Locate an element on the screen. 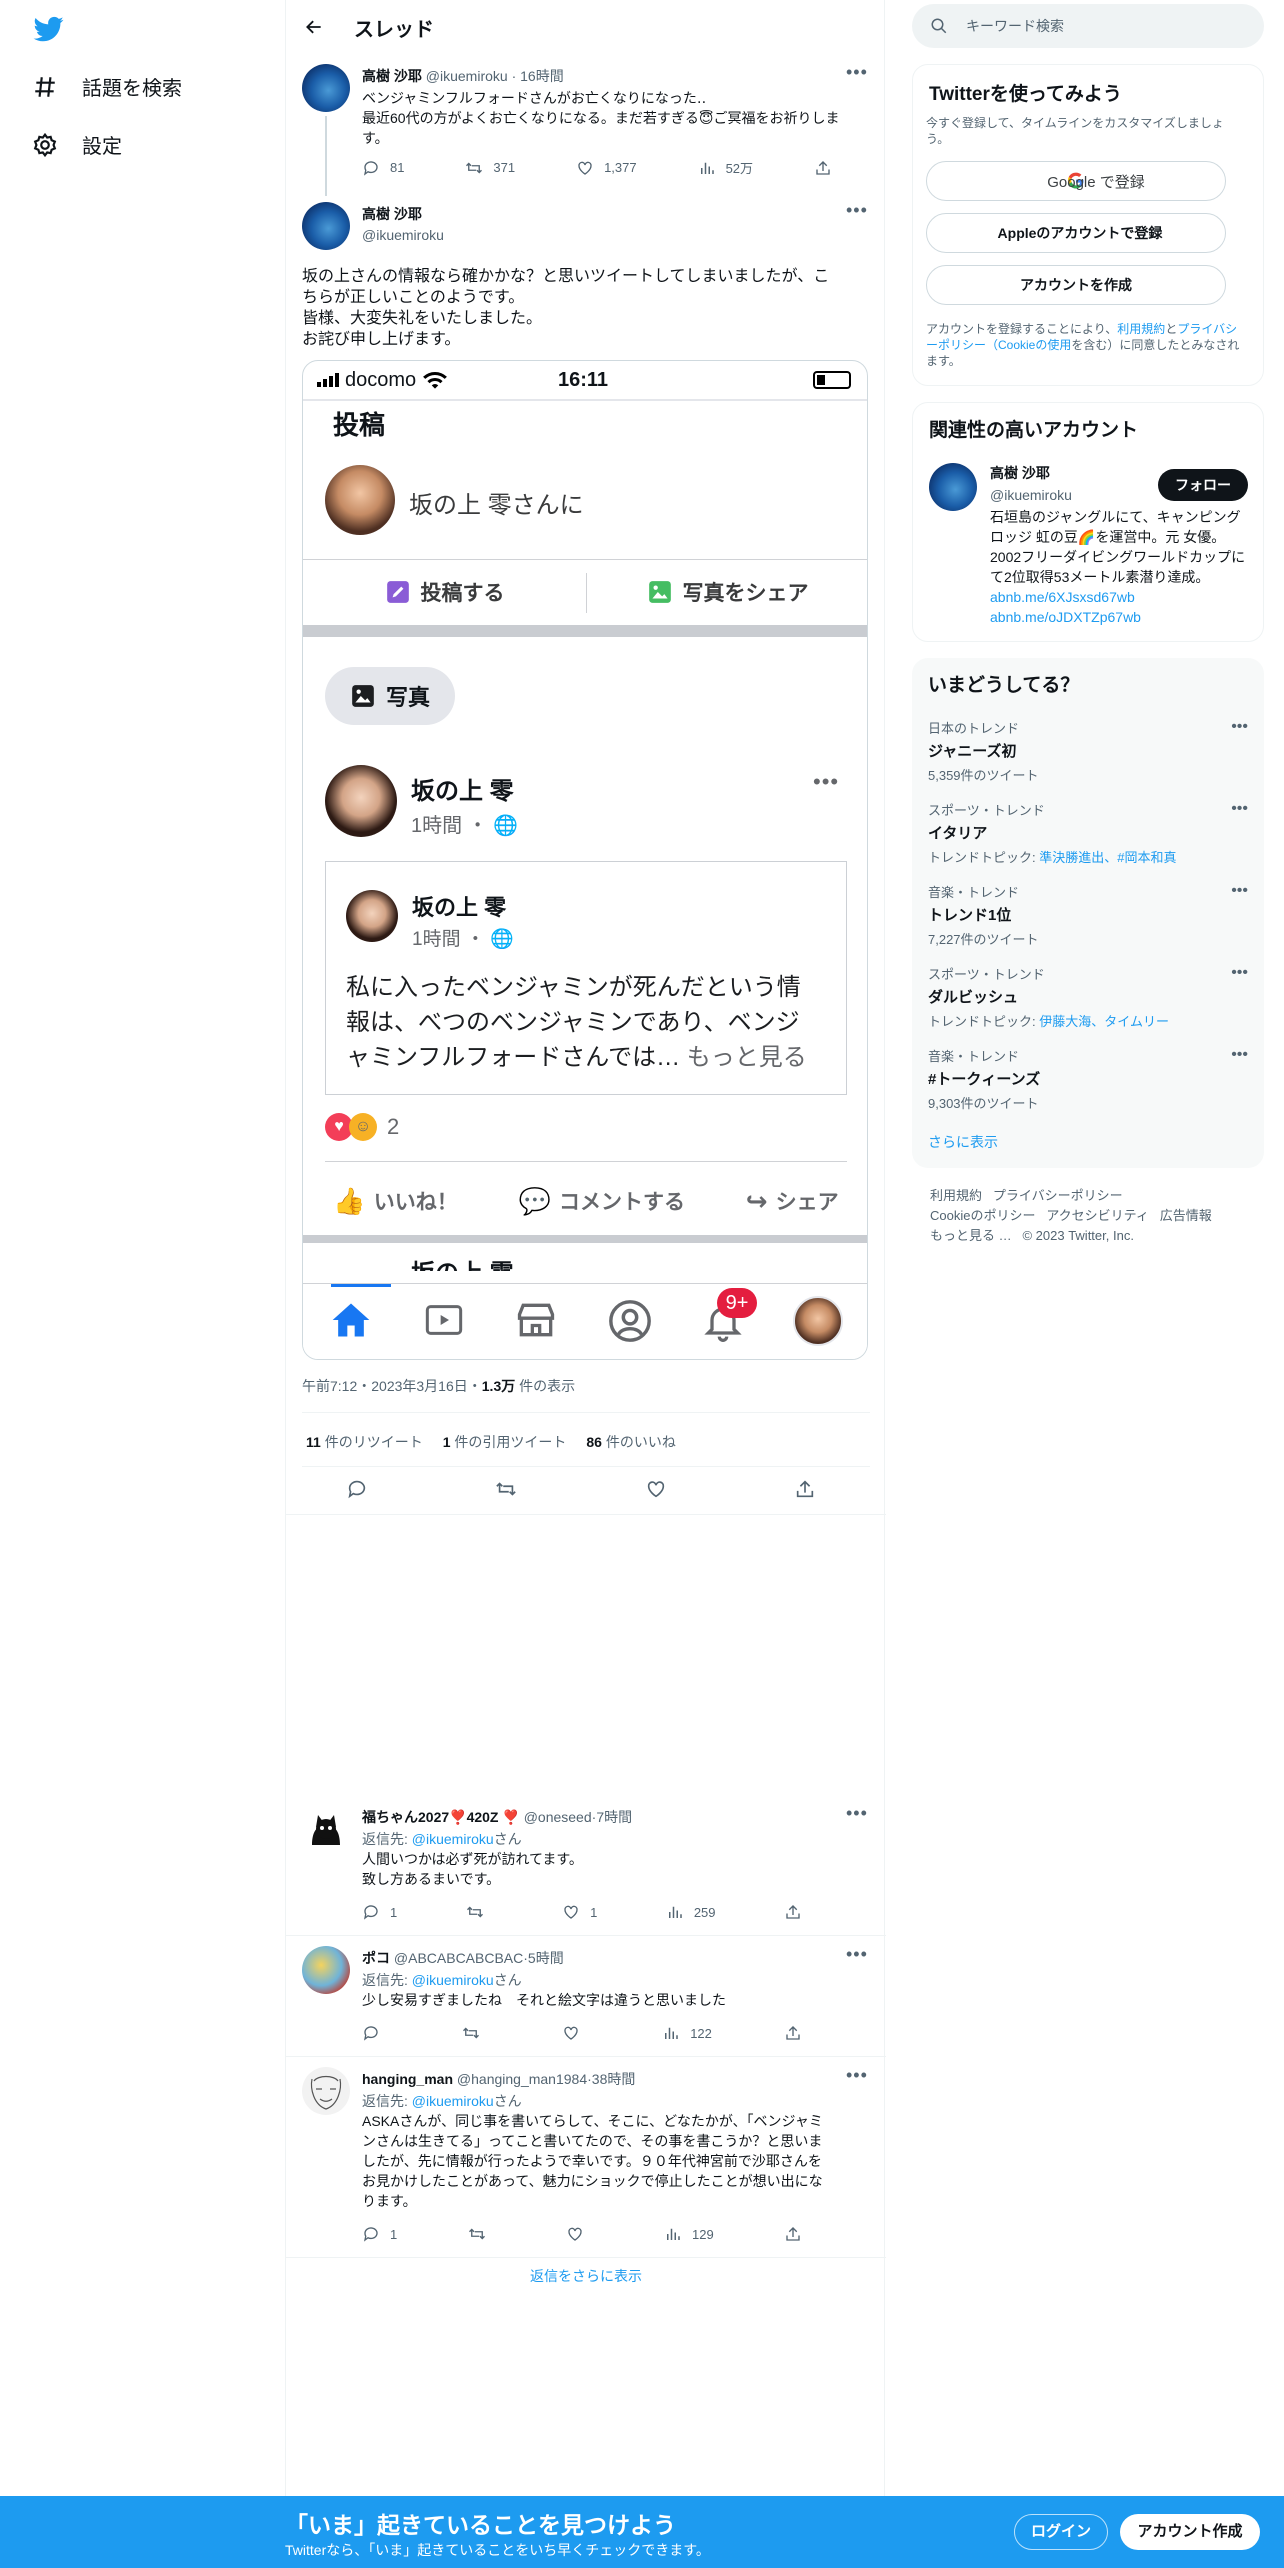 This screenshot has height=2568, width=1284. like-button: 1 is located at coordinates (579, 1912).